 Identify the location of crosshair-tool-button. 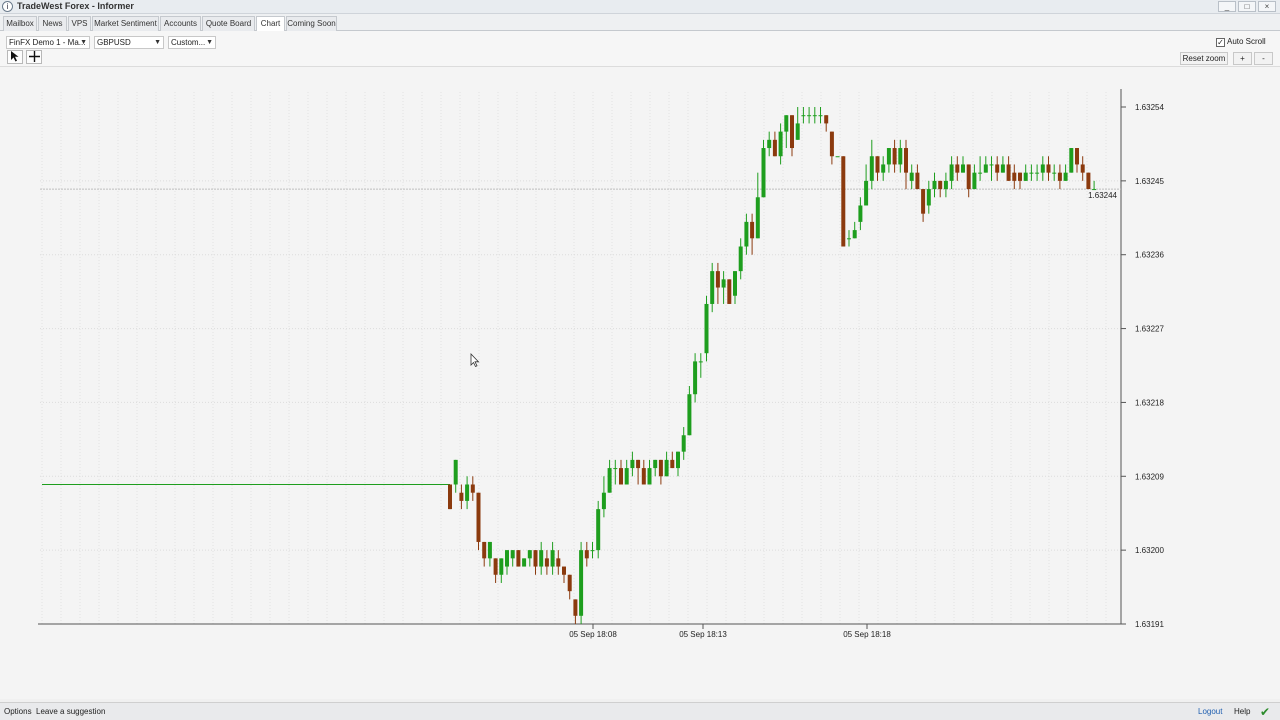
(34, 57).